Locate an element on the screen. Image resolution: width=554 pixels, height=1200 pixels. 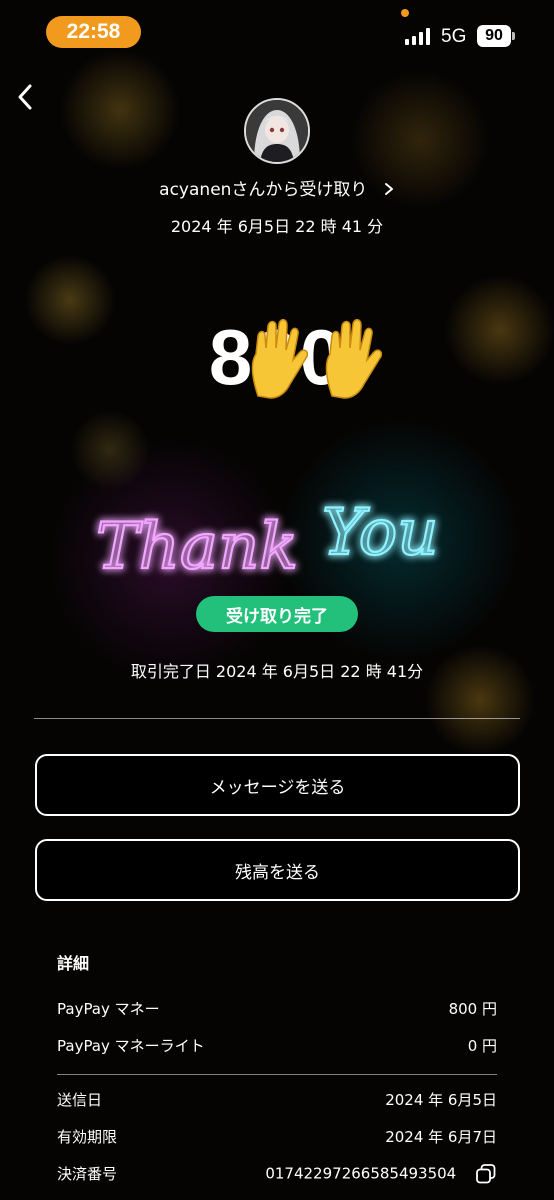
received-datetime: 2024 年 6月5日 22 時 41 分 is located at coordinates (277, 226).